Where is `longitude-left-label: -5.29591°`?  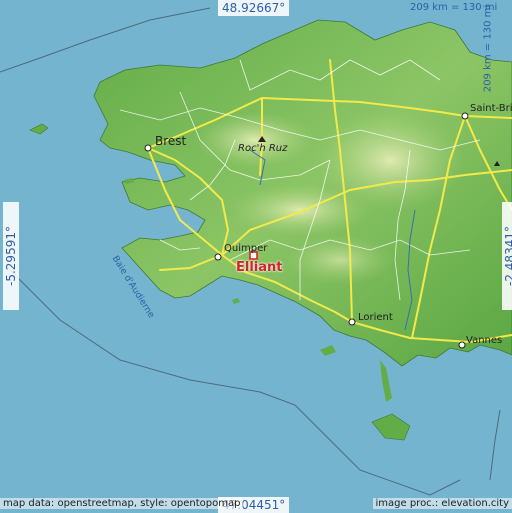
longitude-left-label: -5.29591° is located at coordinates (11, 256).